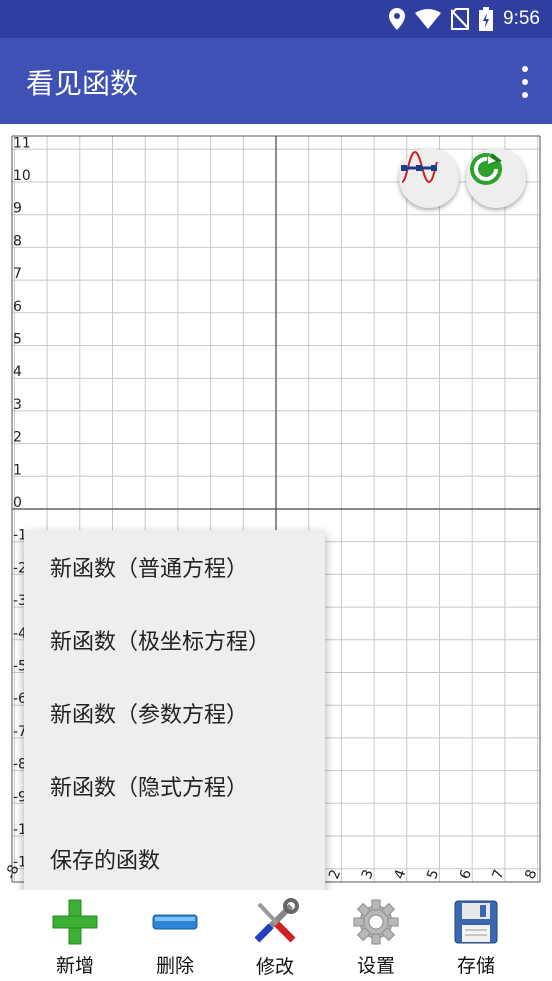  I want to click on y-tick-label: 9, so click(17, 209).